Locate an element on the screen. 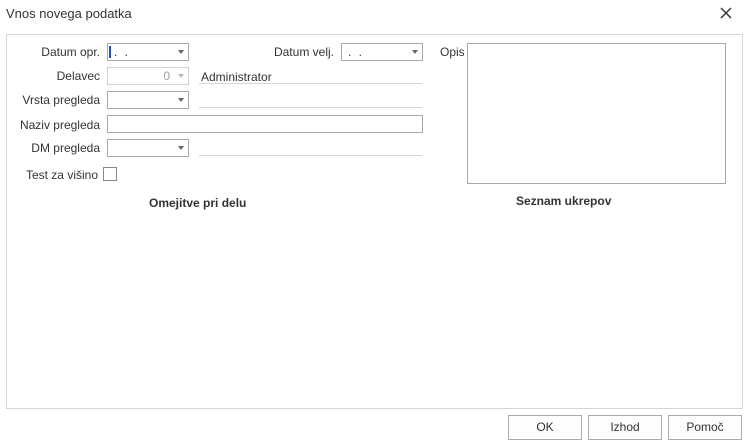  delavec-value: 0 is located at coordinates (166, 76).